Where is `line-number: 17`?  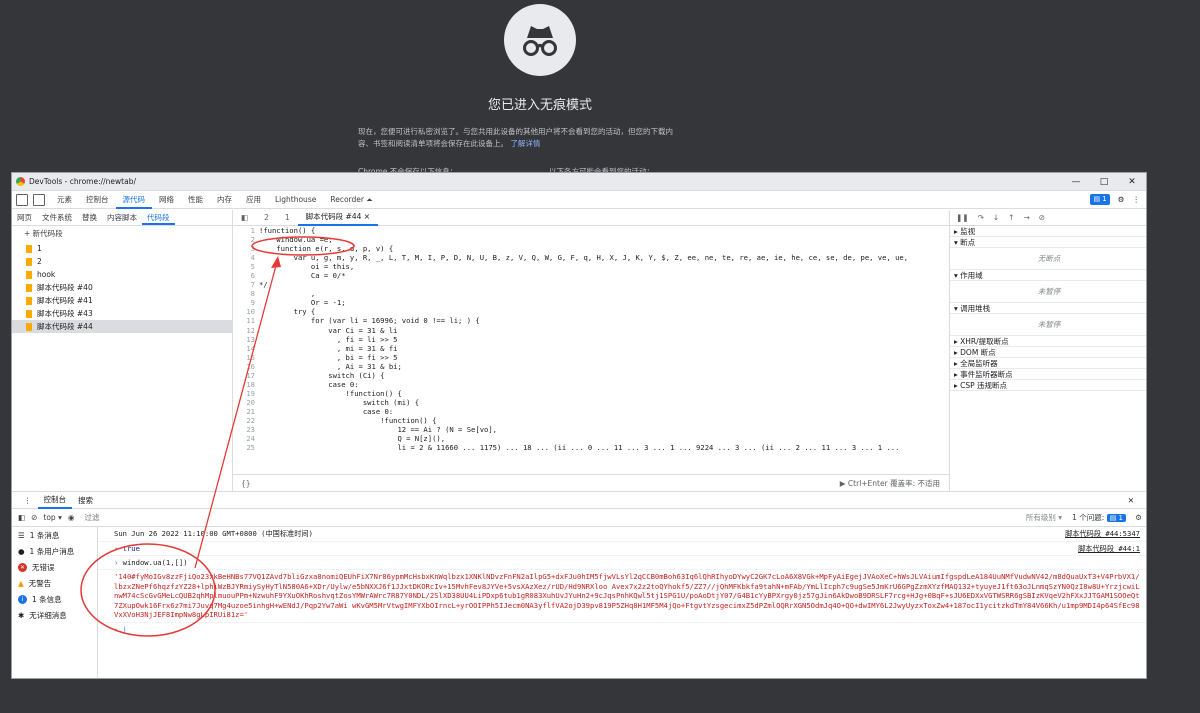
line-number: 17 is located at coordinates (246, 375).